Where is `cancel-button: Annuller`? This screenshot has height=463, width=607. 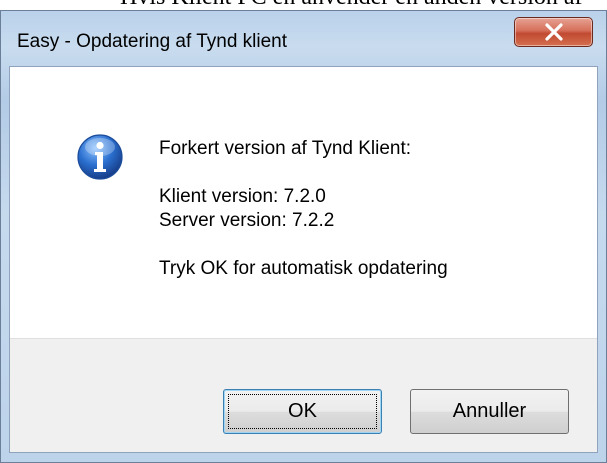 cancel-button: Annuller is located at coordinates (489, 411).